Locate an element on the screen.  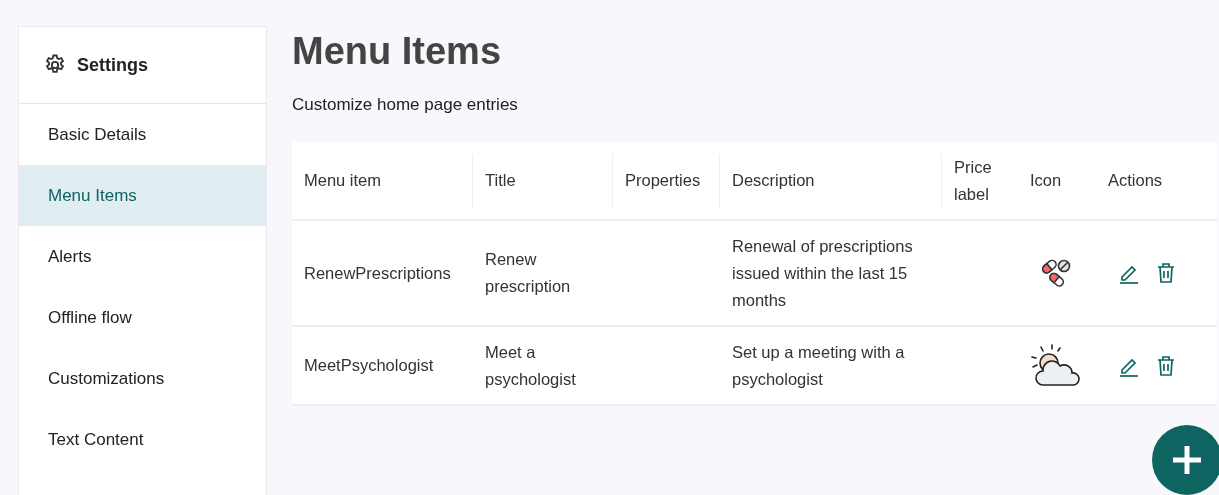
page-subtitle: Customize home page entries is located at coordinates (405, 105).